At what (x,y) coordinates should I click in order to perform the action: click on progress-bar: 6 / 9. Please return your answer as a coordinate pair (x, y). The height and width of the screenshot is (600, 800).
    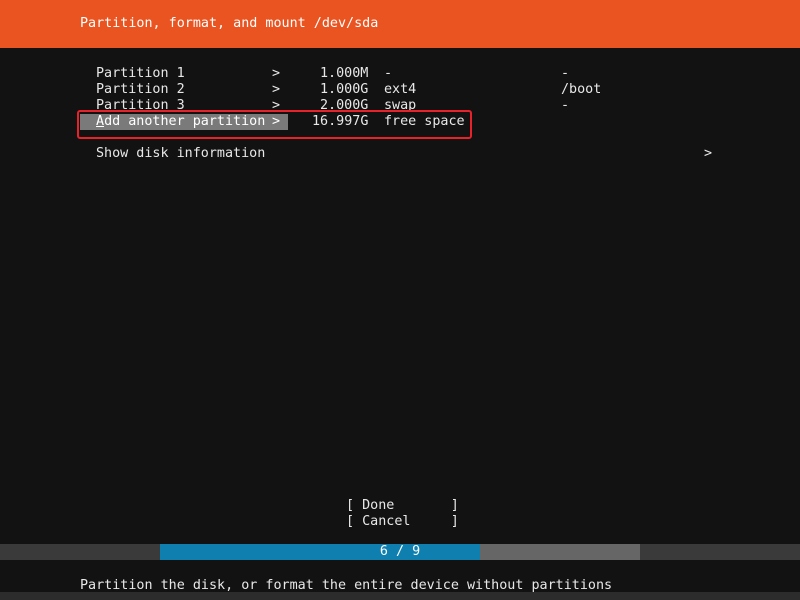
    Looking at the image, I should click on (400, 552).